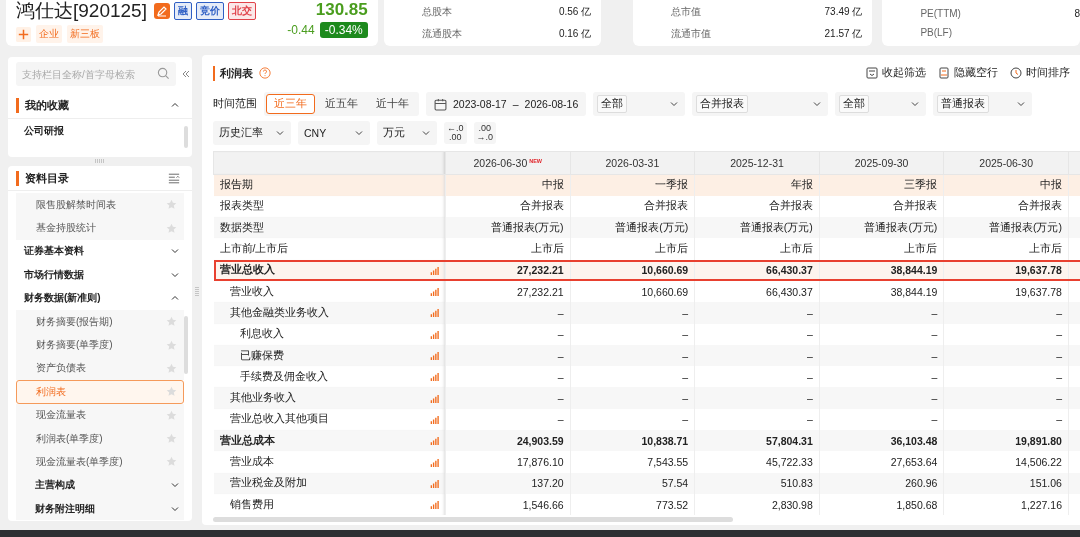 The width and height of the screenshot is (1080, 537). What do you see at coordinates (100, 128) in the screenshot?
I see `favorite-item: 公司研报` at bounding box center [100, 128].